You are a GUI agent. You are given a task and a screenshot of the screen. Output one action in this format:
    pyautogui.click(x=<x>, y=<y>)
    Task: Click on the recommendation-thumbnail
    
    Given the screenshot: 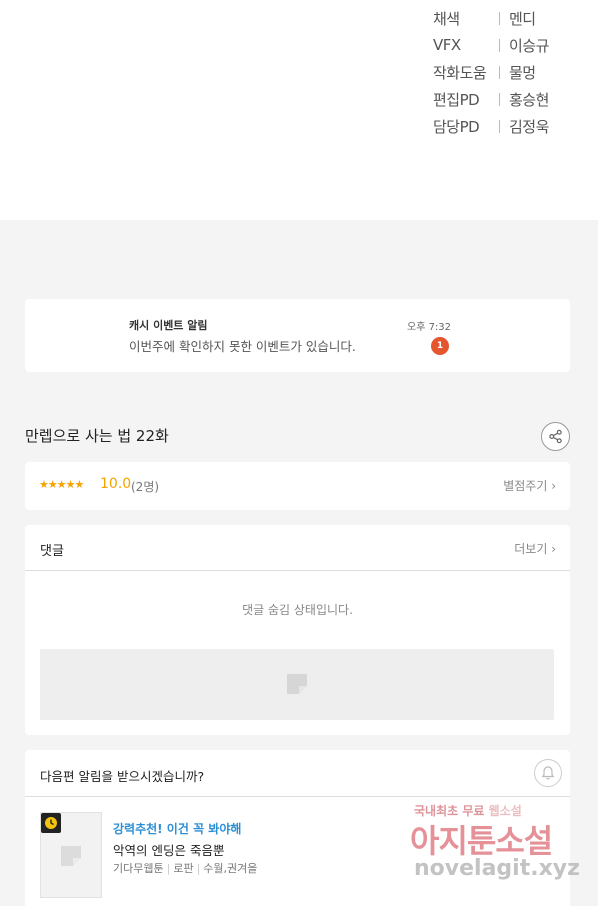 What is the action you would take?
    pyautogui.click(x=71, y=855)
    